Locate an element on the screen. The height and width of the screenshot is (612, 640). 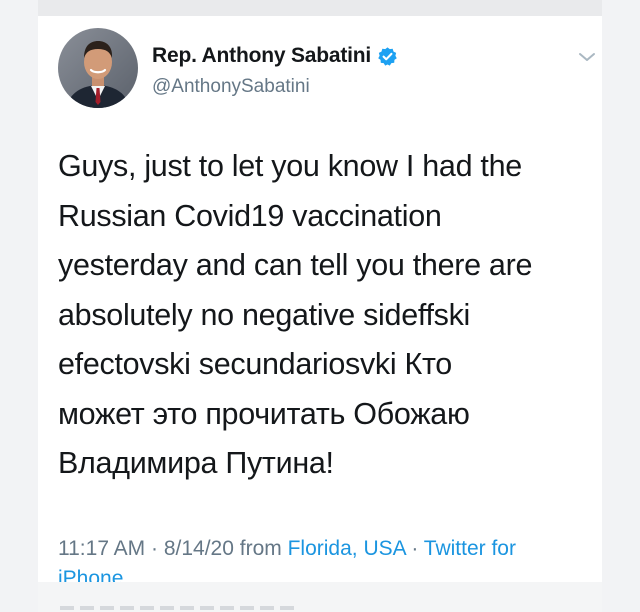
tweet-text-line: yesterday and can tell you there are is located at coordinates (295, 265).